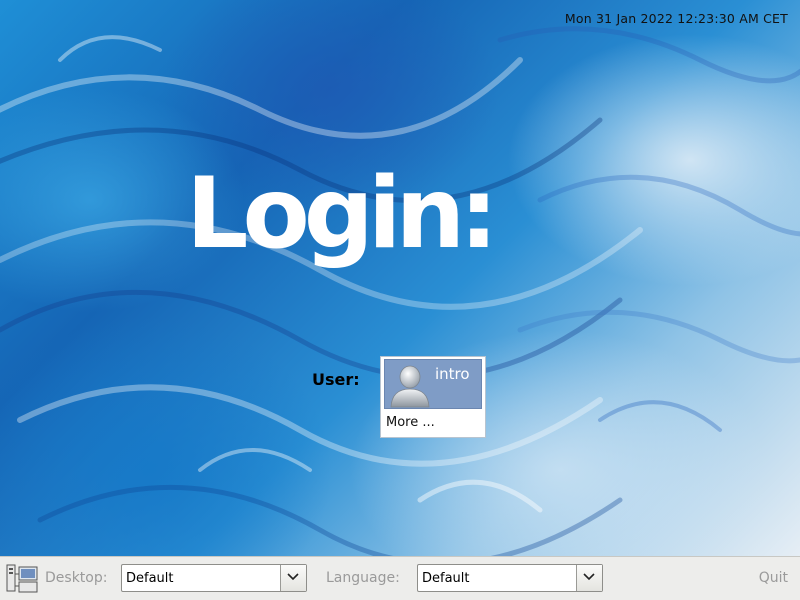 This screenshot has height=600, width=800. Describe the element at coordinates (452, 374) in the screenshot. I see `user-name: intro` at that location.